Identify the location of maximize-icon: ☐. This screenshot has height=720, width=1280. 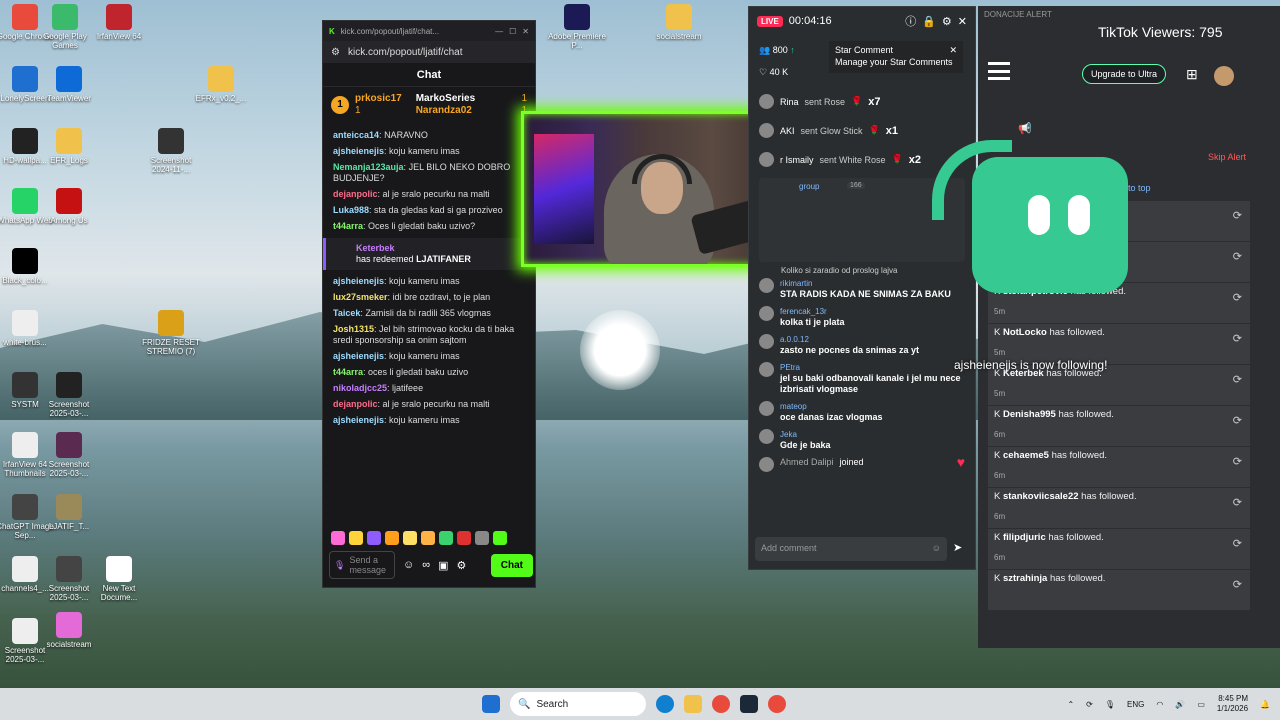
(512, 31).